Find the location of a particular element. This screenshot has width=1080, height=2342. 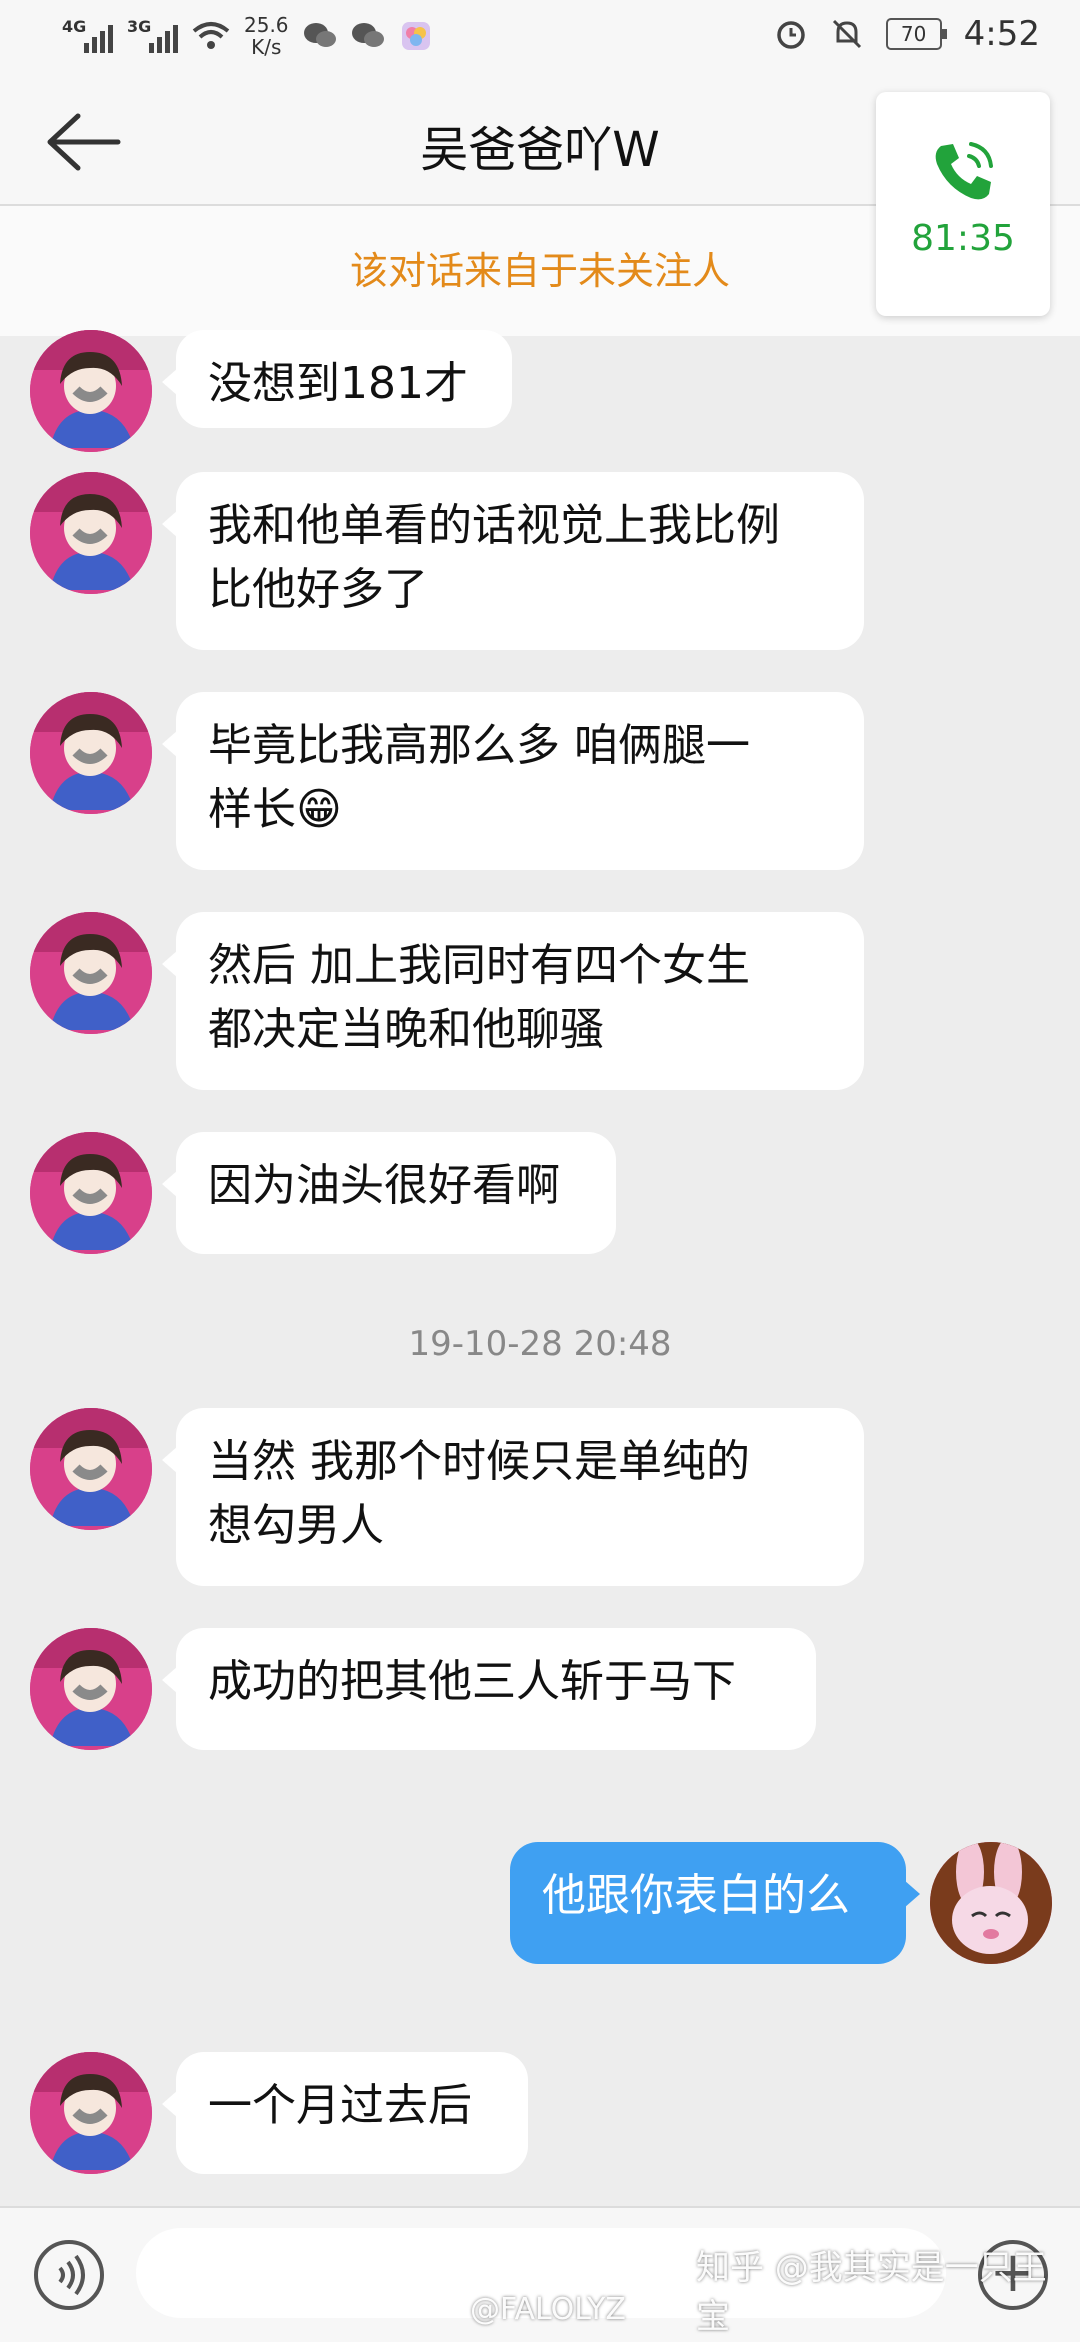

message-row-incoming: 我和他单看的话视觉上我比例 比他好多了 is located at coordinates (540, 561).